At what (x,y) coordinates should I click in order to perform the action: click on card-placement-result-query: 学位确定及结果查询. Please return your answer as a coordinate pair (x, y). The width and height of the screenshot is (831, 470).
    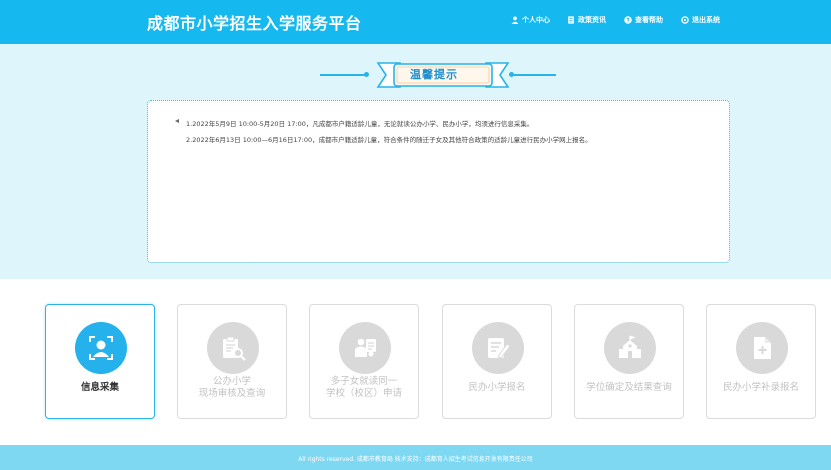
    Looking at the image, I should click on (629, 361).